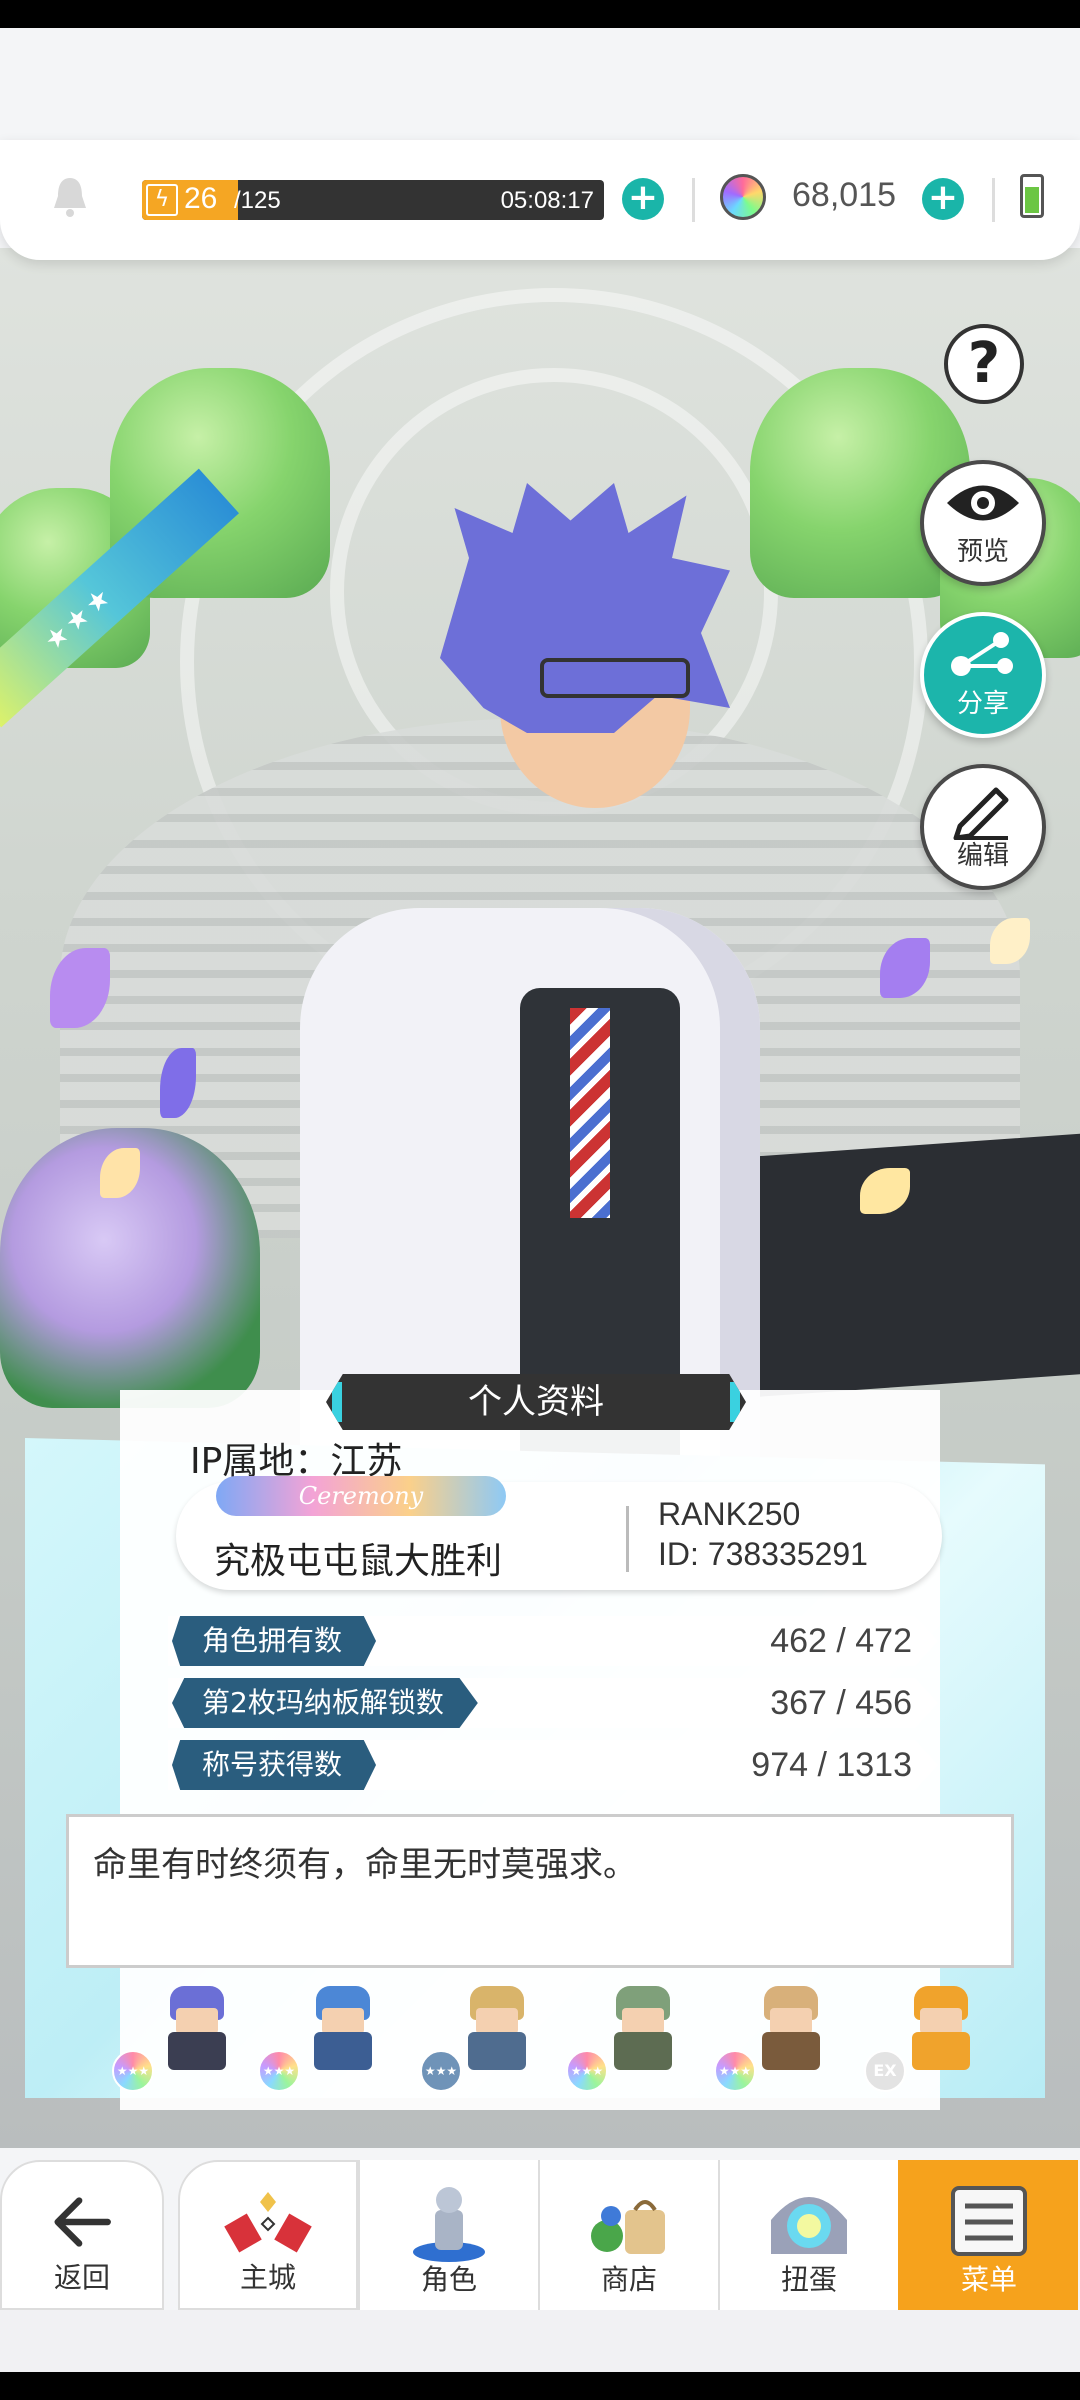  What do you see at coordinates (81, 2277) in the screenshot?
I see `back-label: 返回` at bounding box center [81, 2277].